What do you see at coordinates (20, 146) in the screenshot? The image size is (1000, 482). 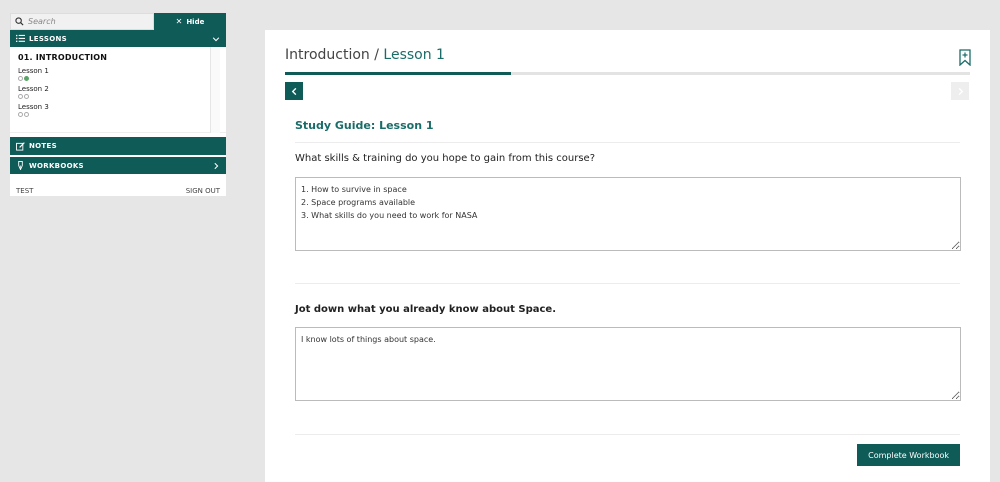 I see `edit-icon` at bounding box center [20, 146].